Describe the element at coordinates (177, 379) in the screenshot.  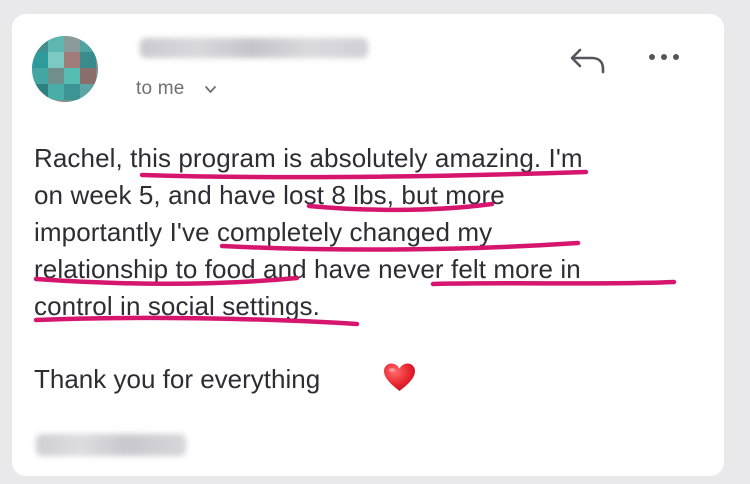
I see `closing-text: Thank you for everything` at that location.